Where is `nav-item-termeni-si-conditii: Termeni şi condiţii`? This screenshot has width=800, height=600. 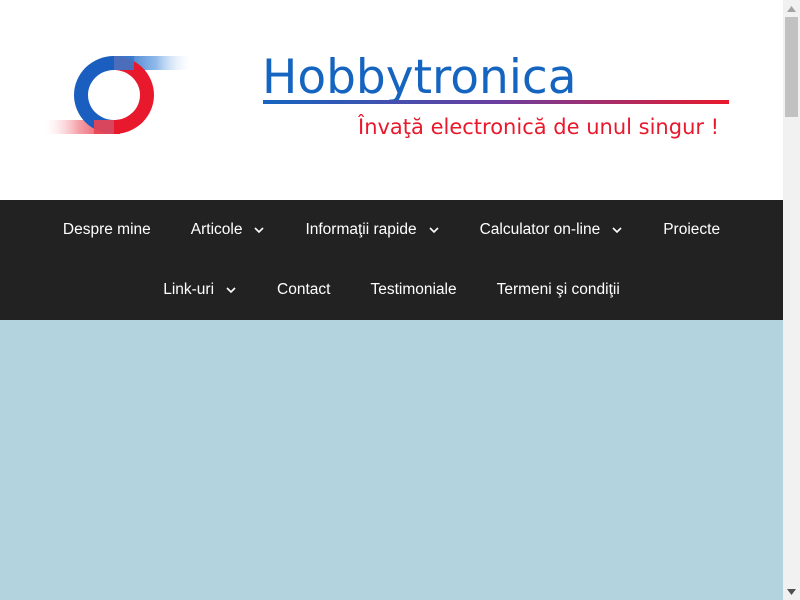 nav-item-termeni-si-conditii: Termeni şi condiţii is located at coordinates (558, 290).